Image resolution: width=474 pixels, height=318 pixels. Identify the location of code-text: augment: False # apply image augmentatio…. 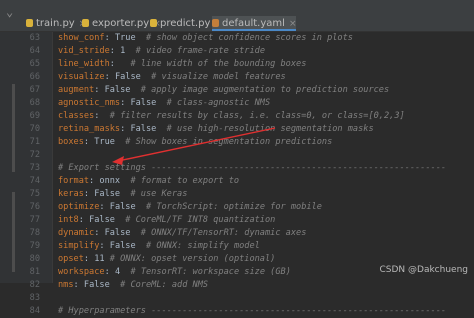
(224, 90).